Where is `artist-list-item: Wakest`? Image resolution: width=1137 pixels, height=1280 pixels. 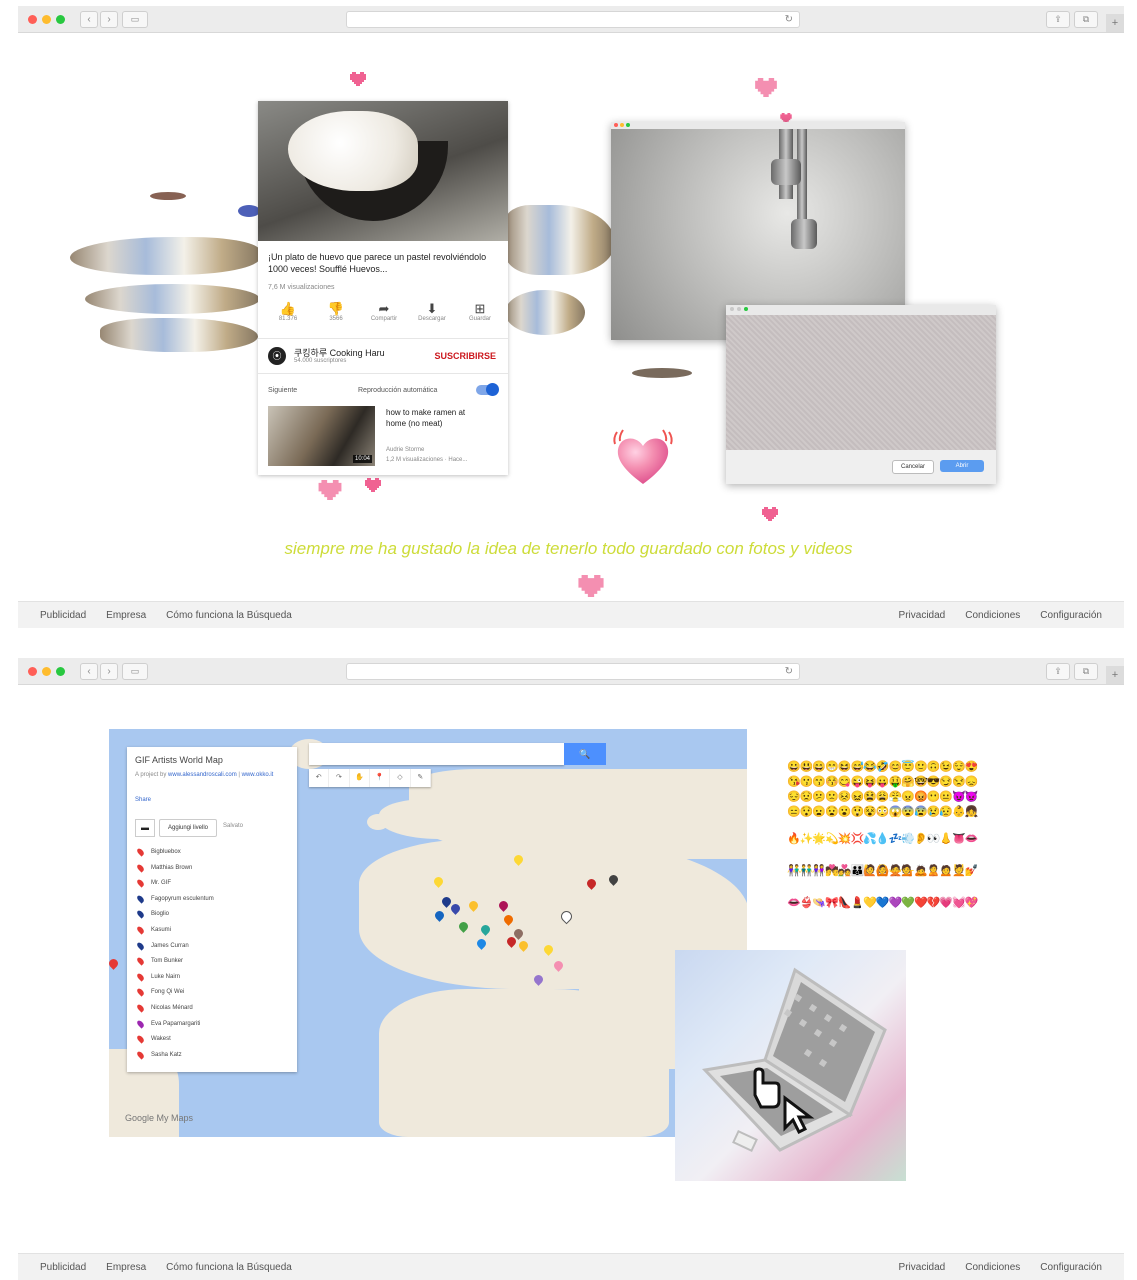 artist-list-item: Wakest is located at coordinates (210, 1040).